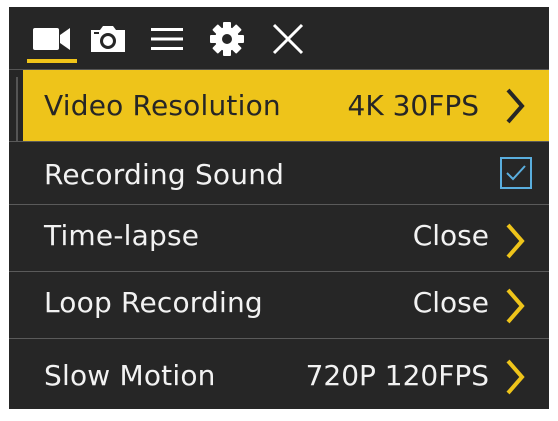  I want to click on tab-settings, so click(227, 39).